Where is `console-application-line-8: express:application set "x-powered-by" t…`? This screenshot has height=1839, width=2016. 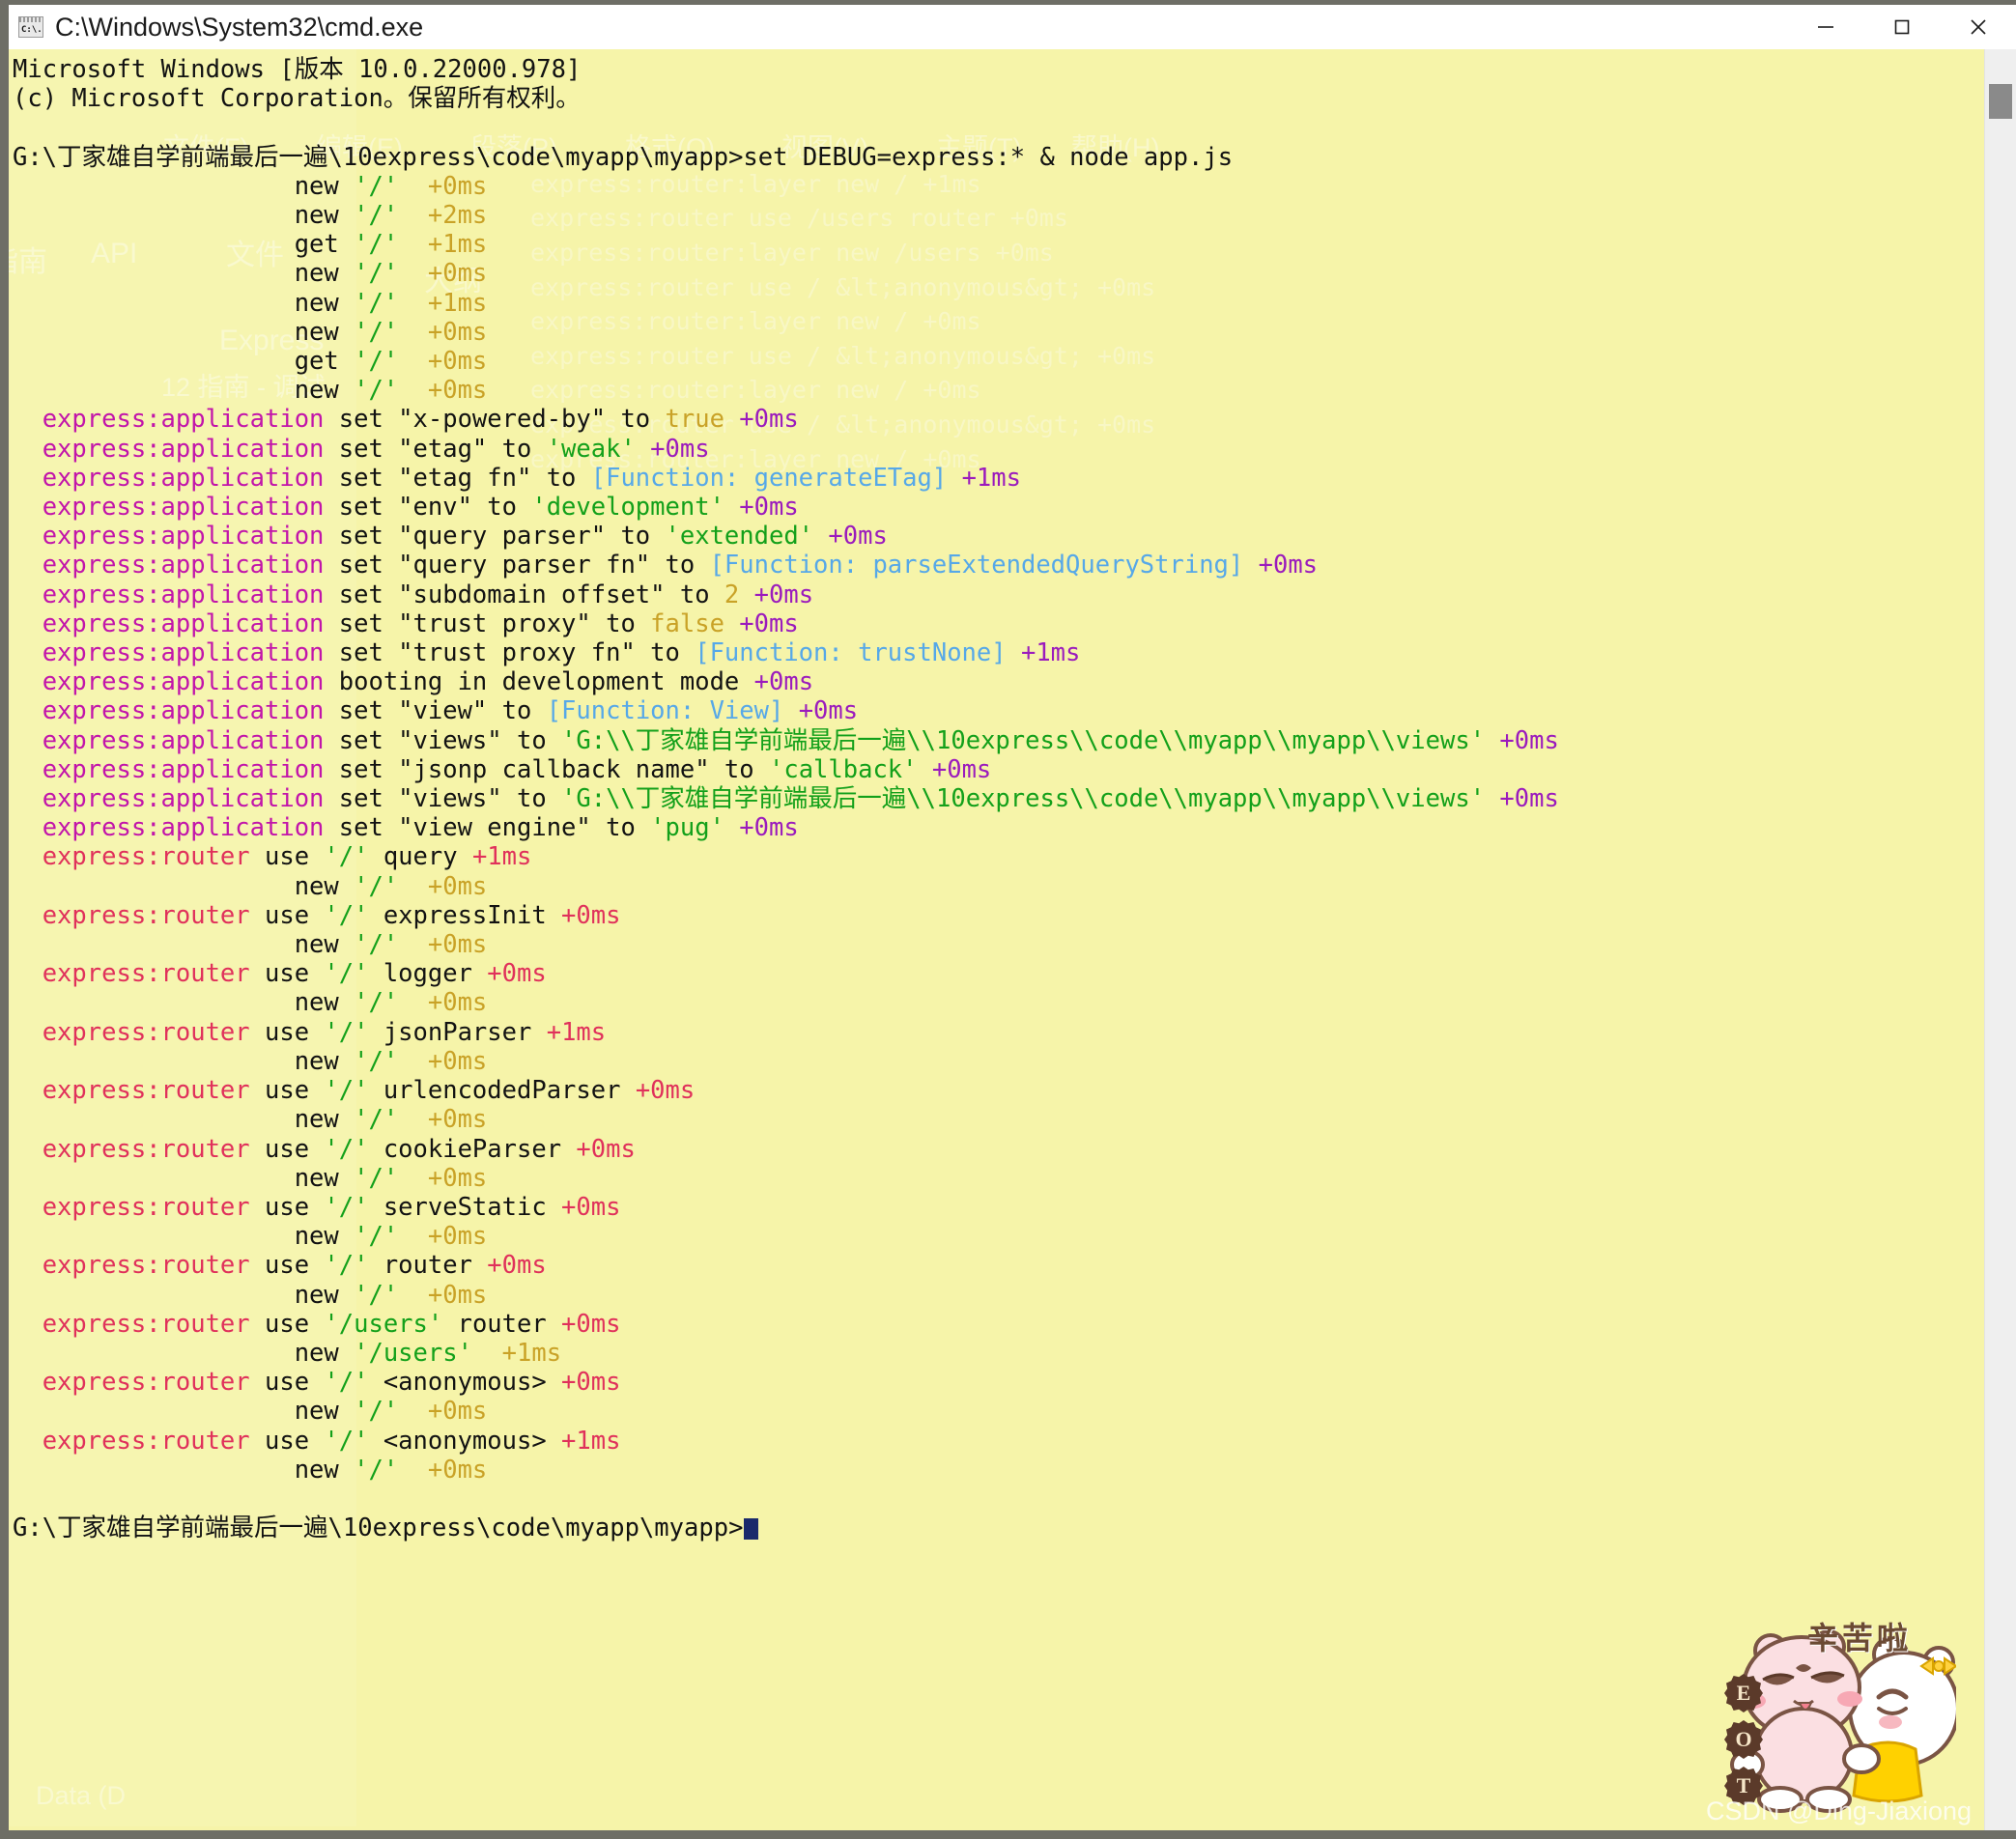 console-application-line-8: express:application set "x-powered-by" t… is located at coordinates (406, 420).